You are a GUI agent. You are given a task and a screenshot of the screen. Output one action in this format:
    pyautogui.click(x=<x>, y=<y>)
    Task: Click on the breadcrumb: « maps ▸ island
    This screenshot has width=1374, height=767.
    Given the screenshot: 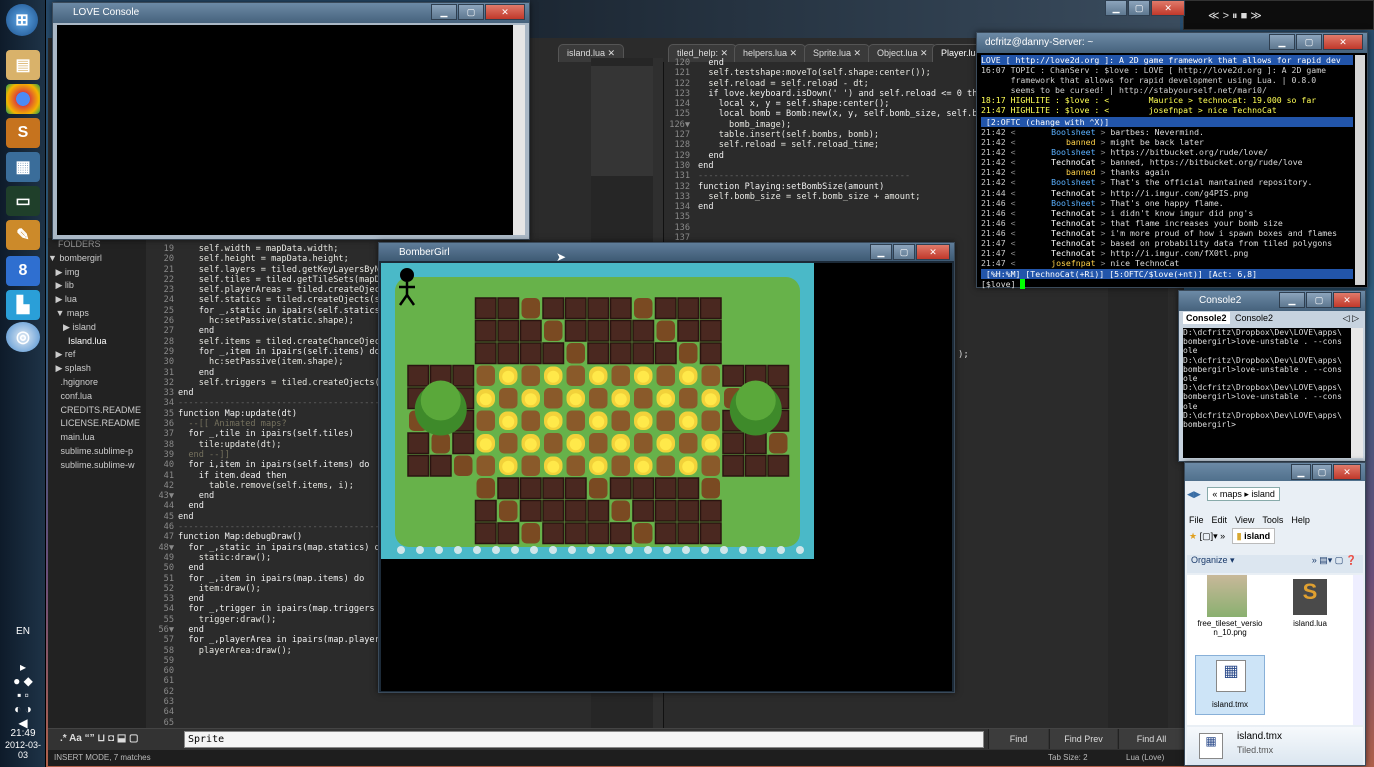 What is the action you would take?
    pyautogui.click(x=1243, y=494)
    